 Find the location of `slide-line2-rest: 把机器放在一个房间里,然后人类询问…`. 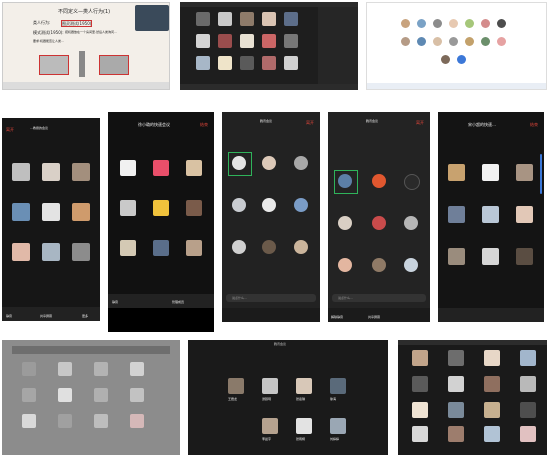

slide-line2-rest: 把机器放在一个房间里,然后人类询问… is located at coordinates (91, 32).